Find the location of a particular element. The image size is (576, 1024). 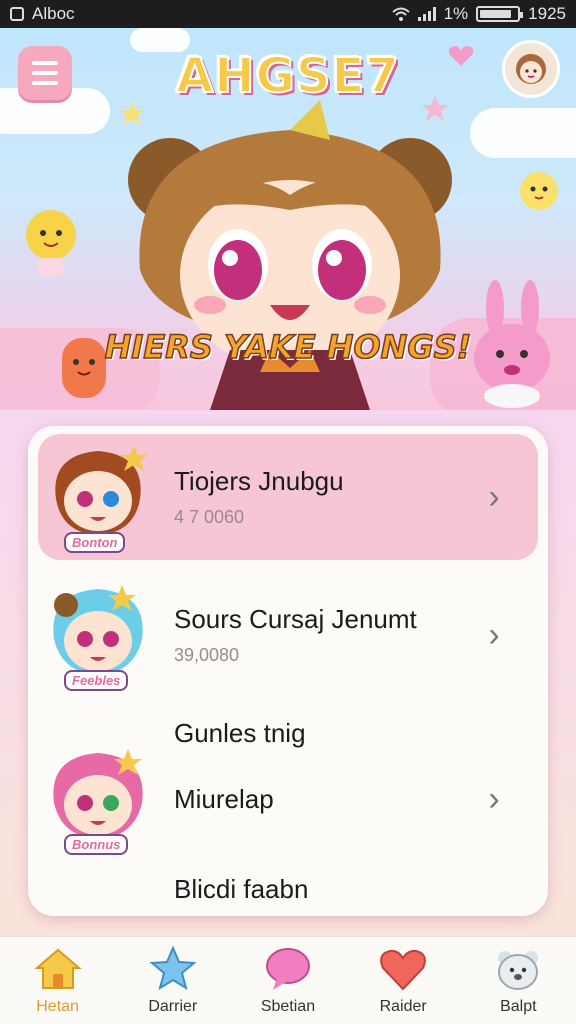

signal-text: 1% is located at coordinates (456, 13).